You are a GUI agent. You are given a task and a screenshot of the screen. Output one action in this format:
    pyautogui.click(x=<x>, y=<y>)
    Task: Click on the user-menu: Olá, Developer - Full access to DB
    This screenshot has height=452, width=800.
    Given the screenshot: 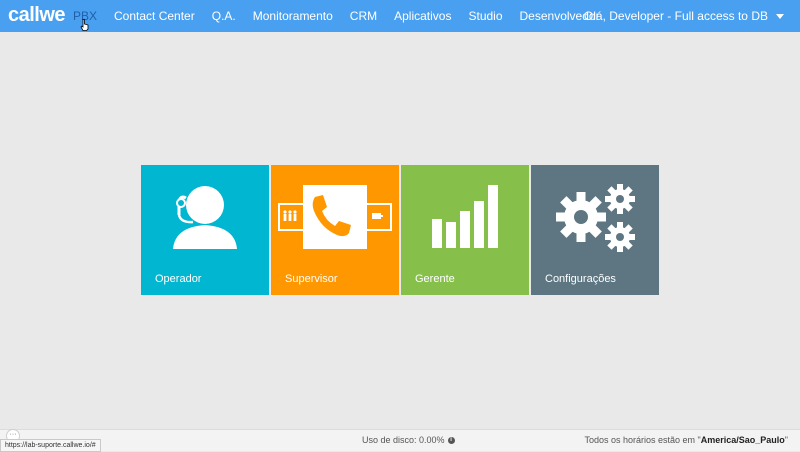 What is the action you would take?
    pyautogui.click(x=684, y=16)
    